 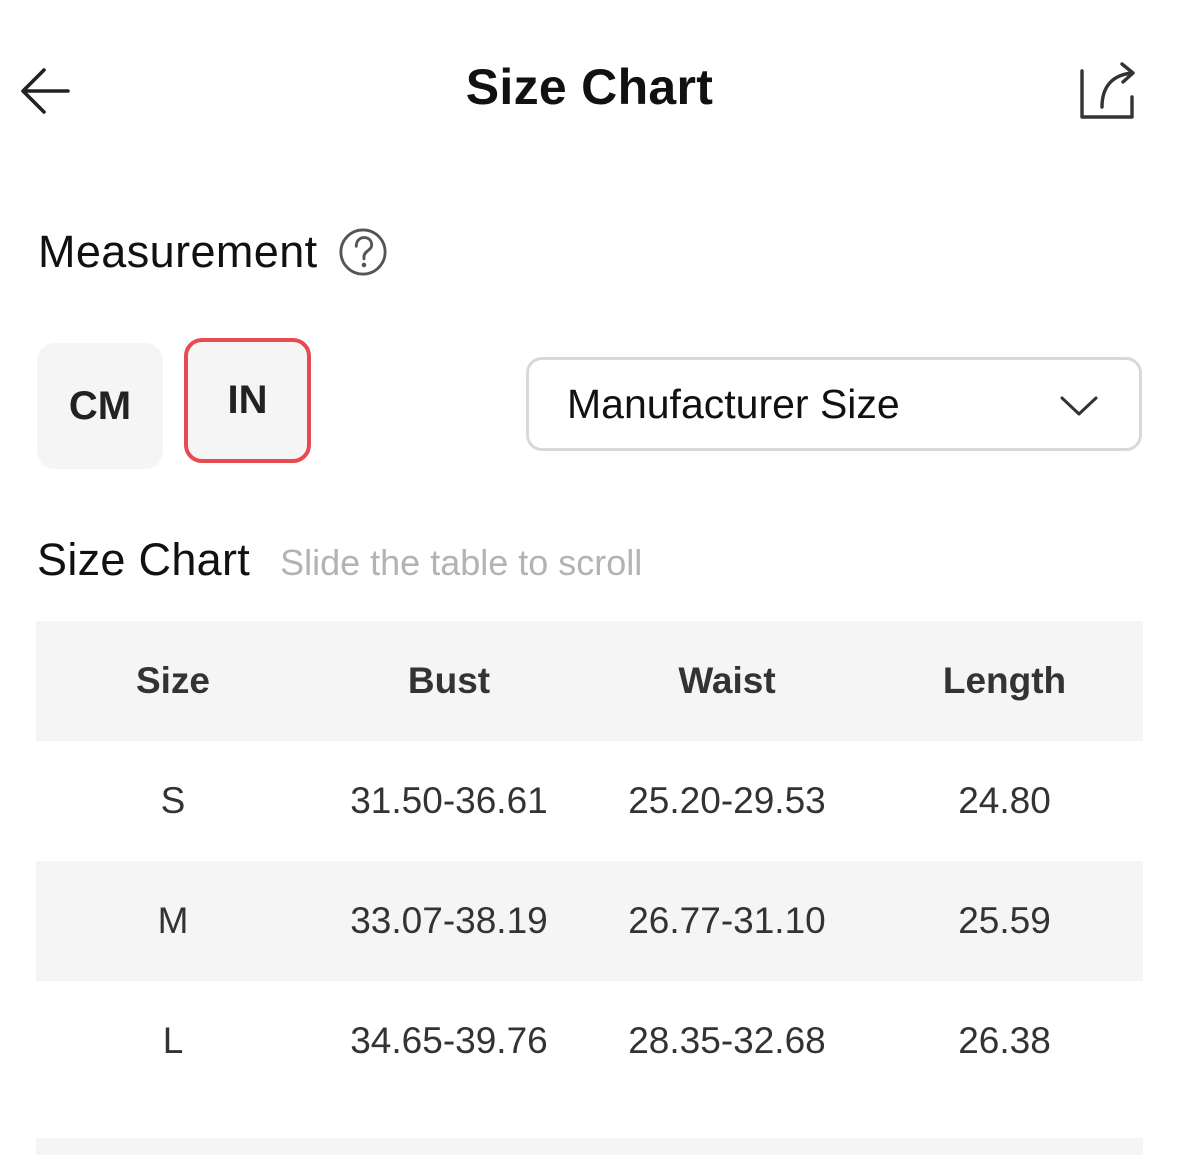 I want to click on page-title: Size Chart, so click(x=589, y=87).